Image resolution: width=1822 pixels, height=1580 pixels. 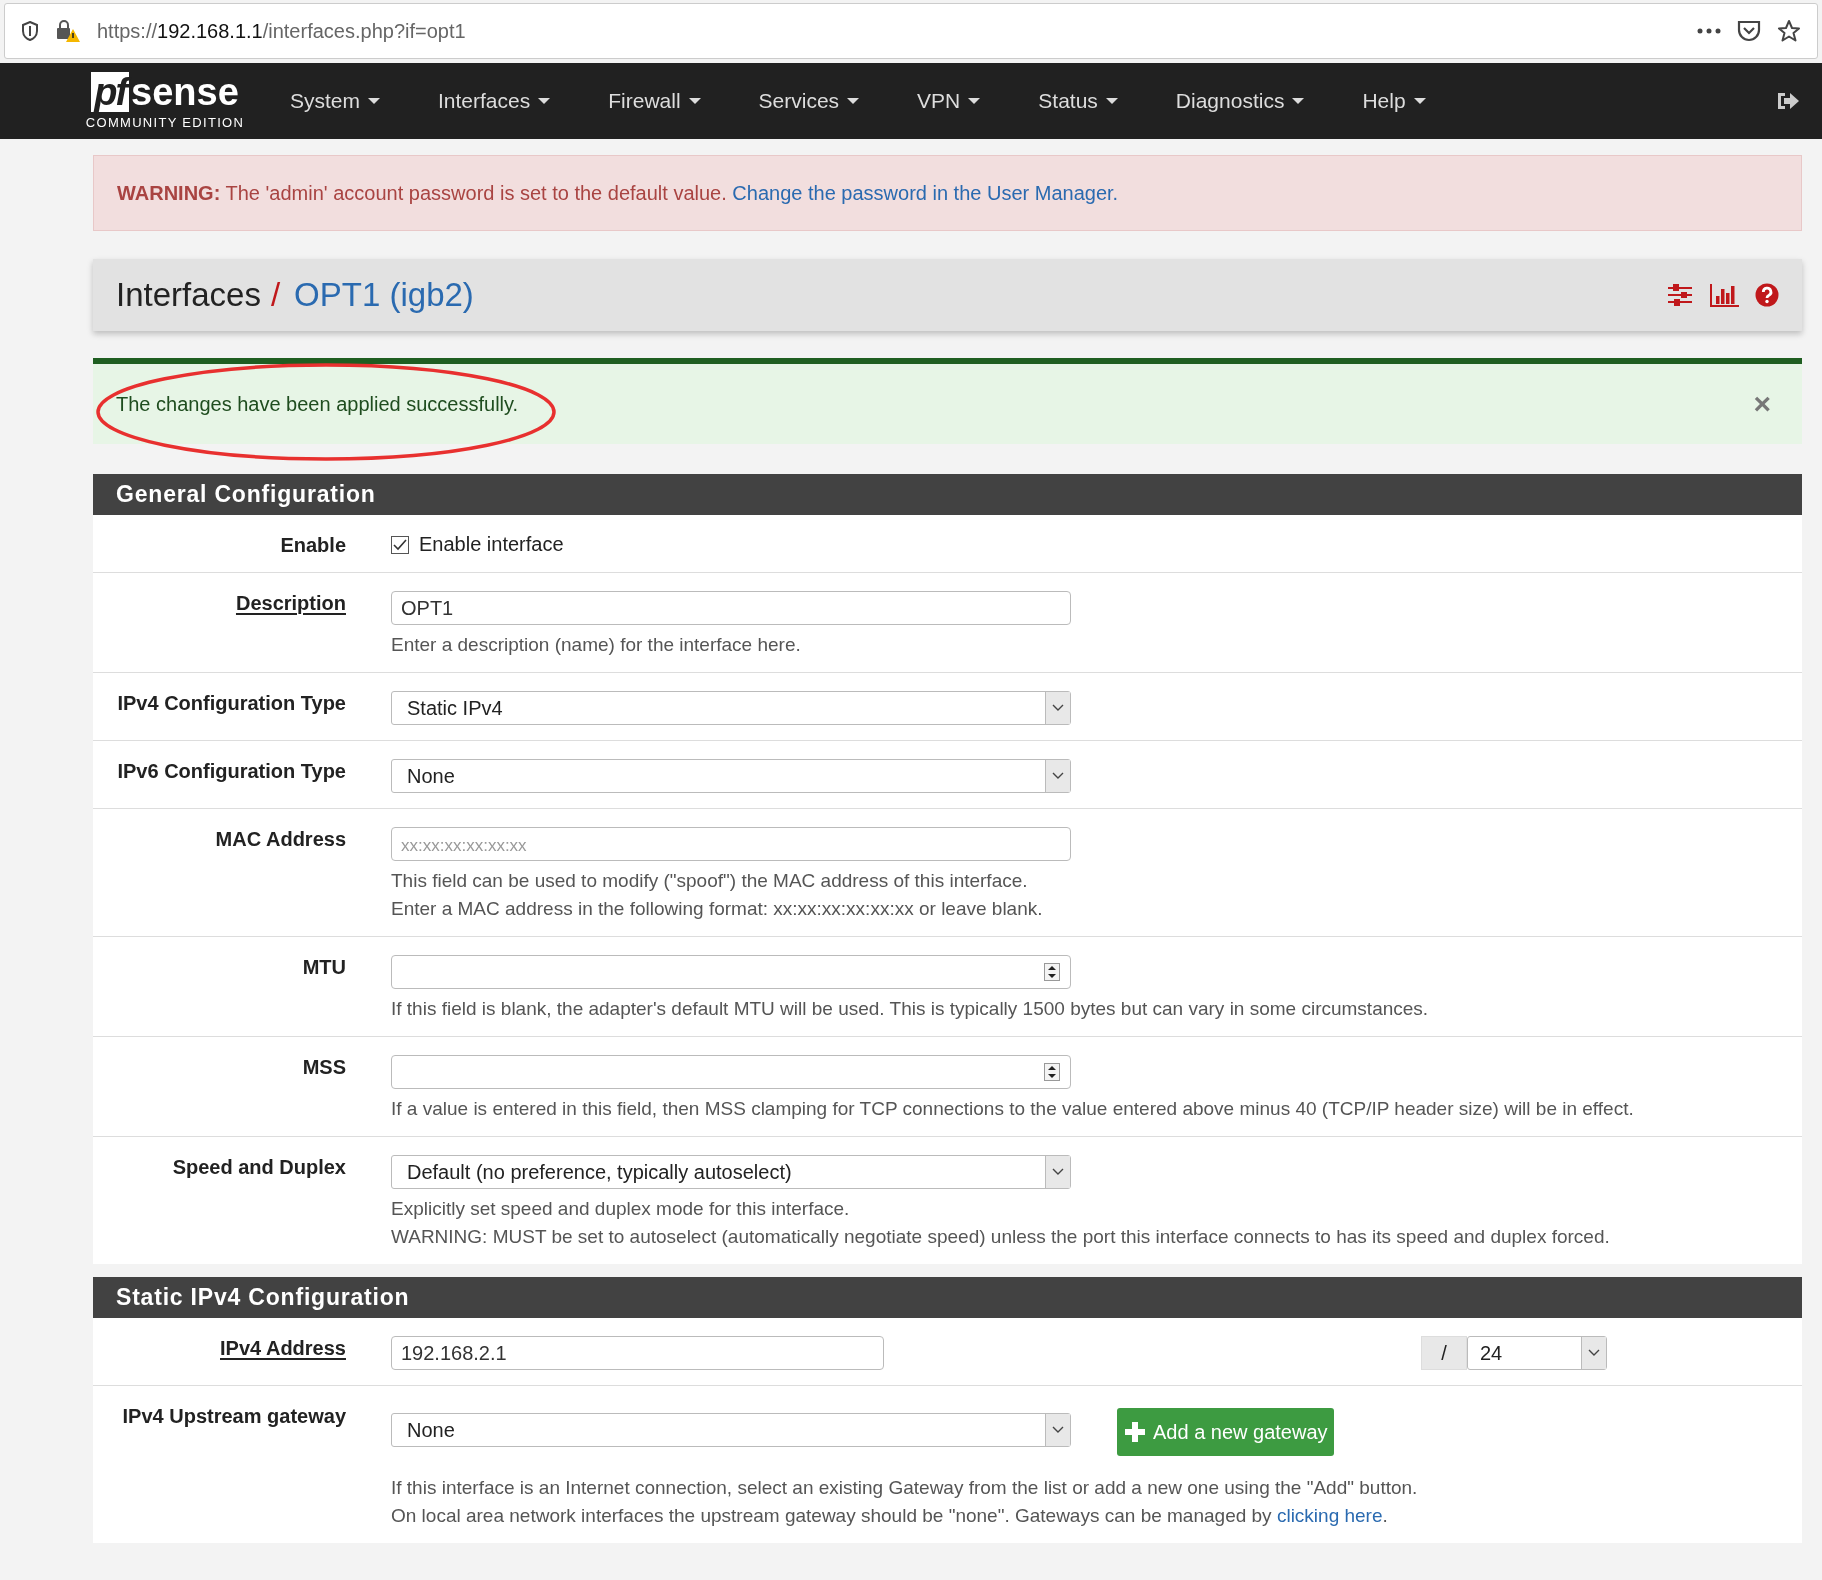 I want to click on shield-icon, so click(x=30, y=31).